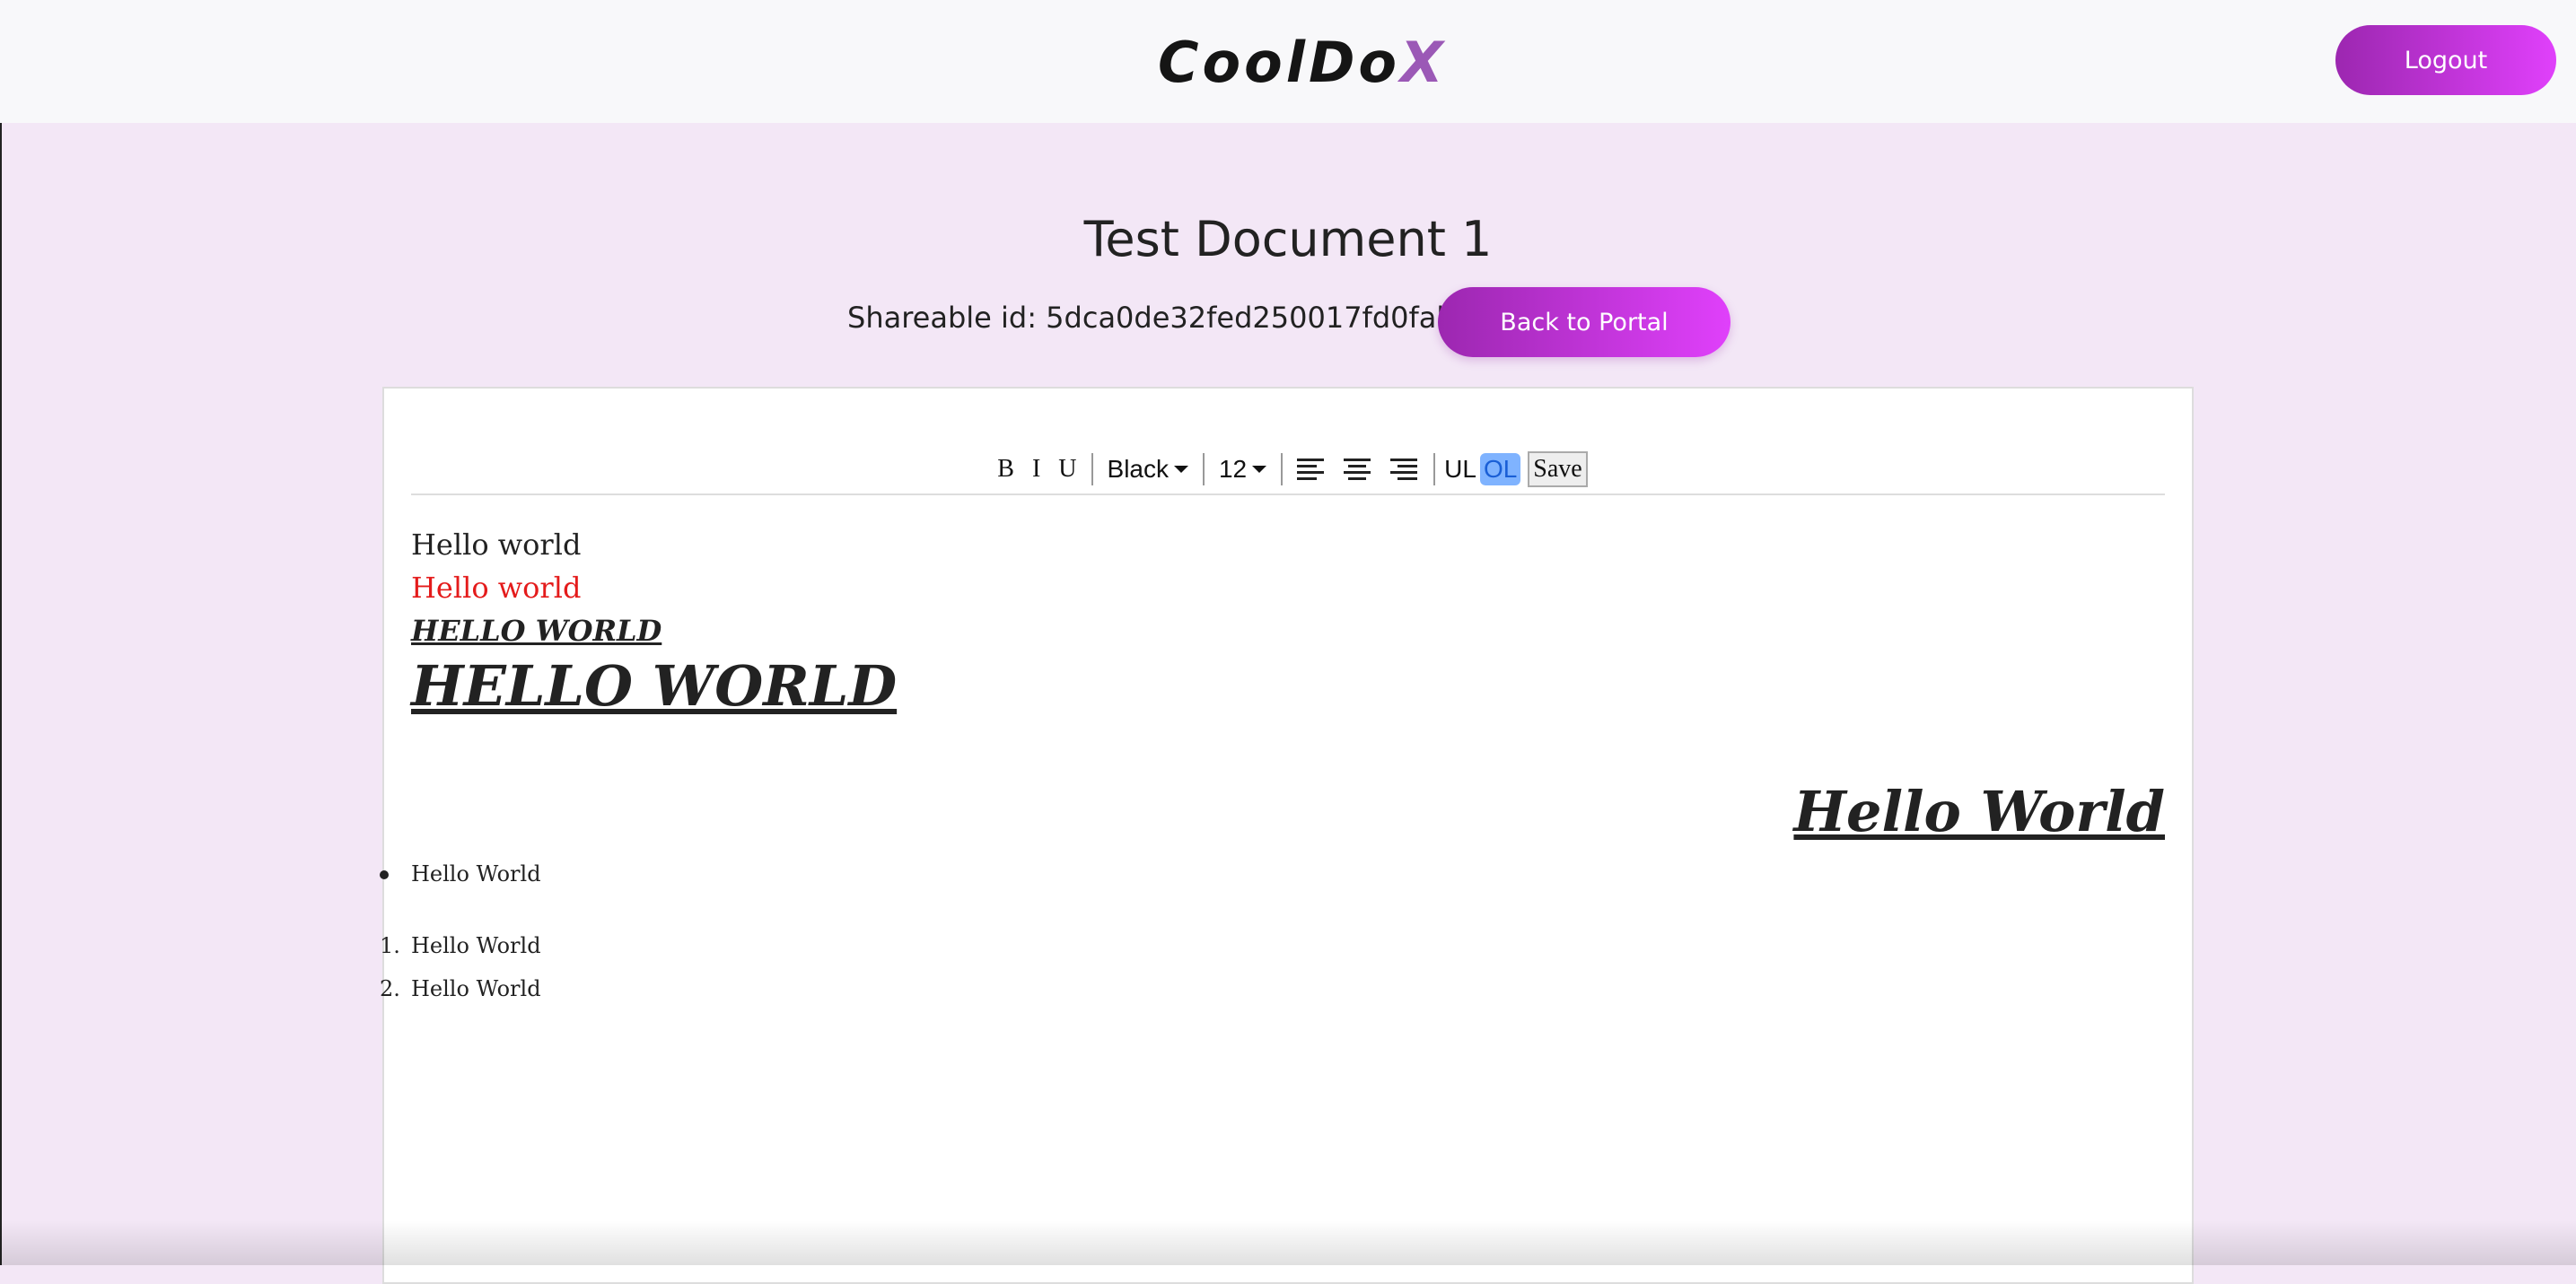 The image size is (2576, 1284). I want to click on list-item: 1. Hello World, so click(460, 945).